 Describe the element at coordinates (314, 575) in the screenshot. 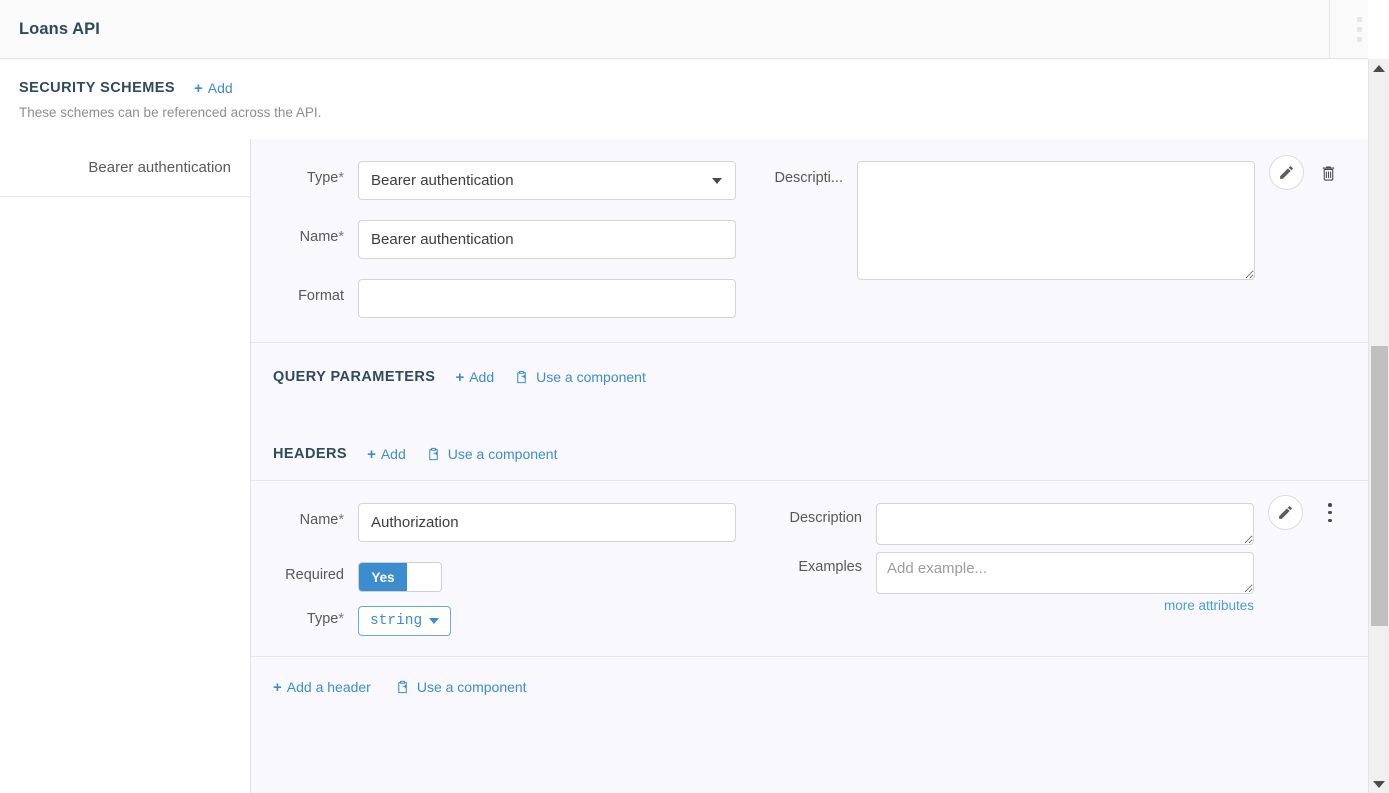

I see `header-required-label: Required` at that location.